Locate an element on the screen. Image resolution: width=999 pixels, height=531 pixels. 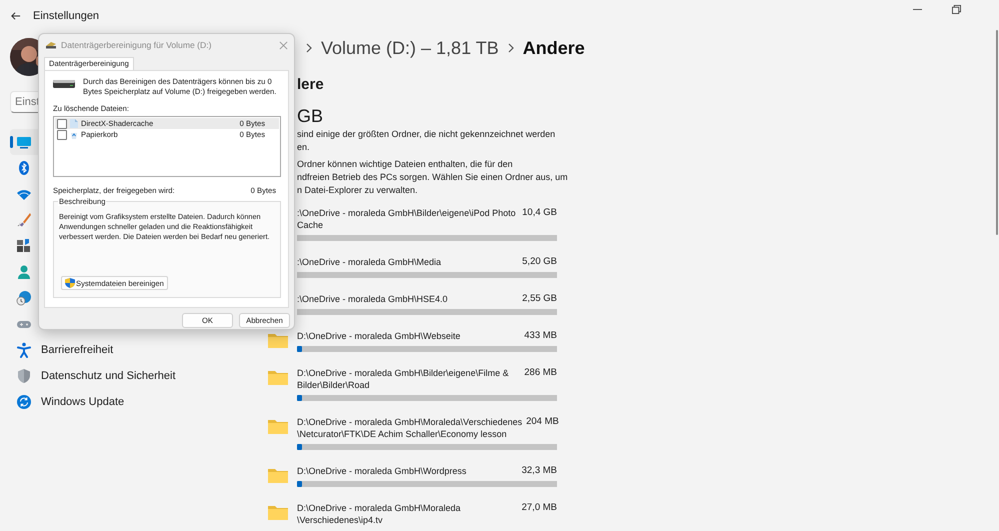
description-text: Ordner können wichtige Dateien enthalten, die für den is located at coordinates (405, 164).